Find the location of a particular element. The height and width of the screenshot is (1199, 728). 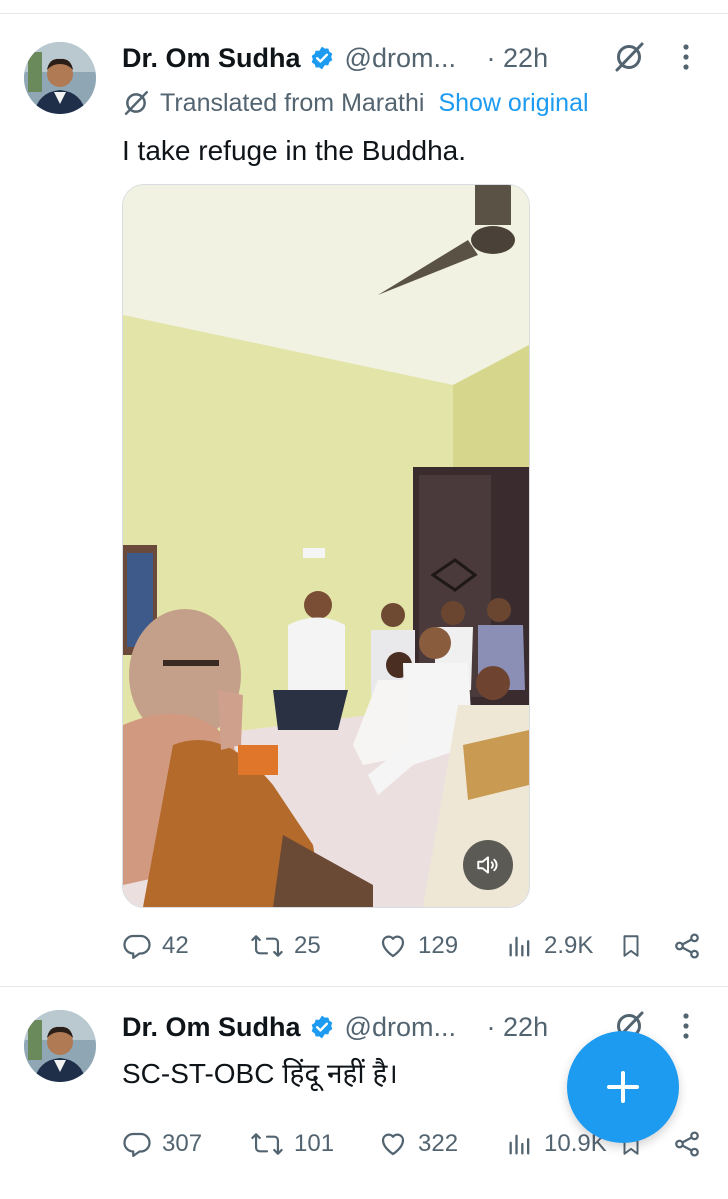

reply-icon is located at coordinates (137, 1144).